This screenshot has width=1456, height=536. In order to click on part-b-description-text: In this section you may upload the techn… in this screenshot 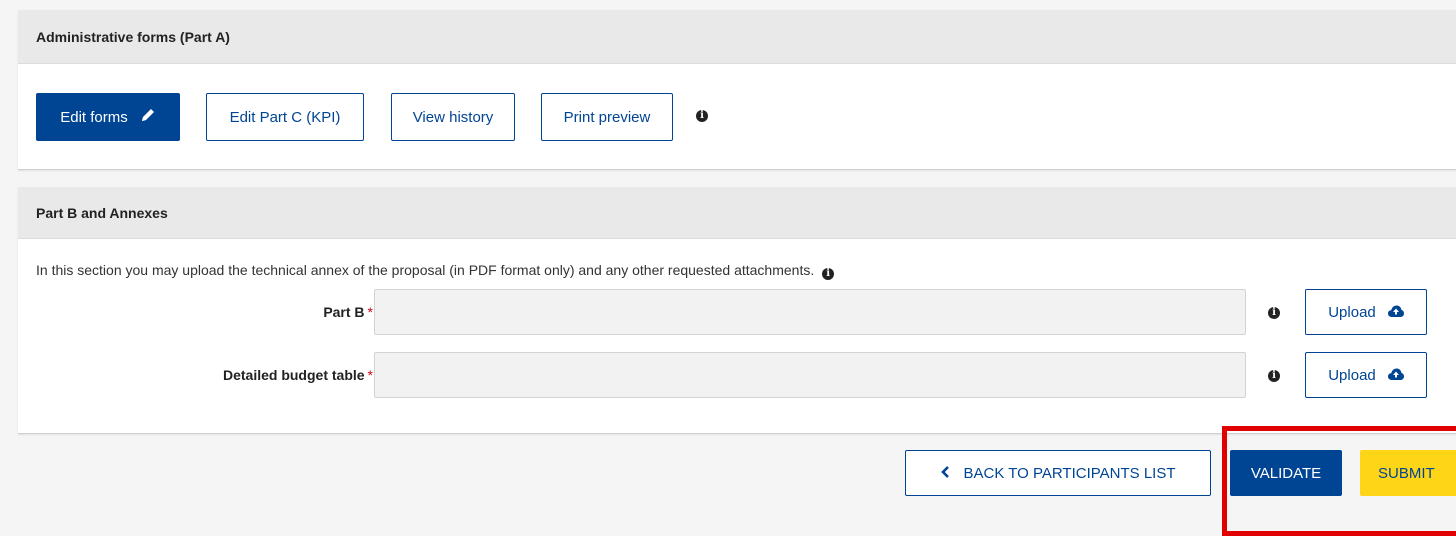, I will do `click(425, 270)`.